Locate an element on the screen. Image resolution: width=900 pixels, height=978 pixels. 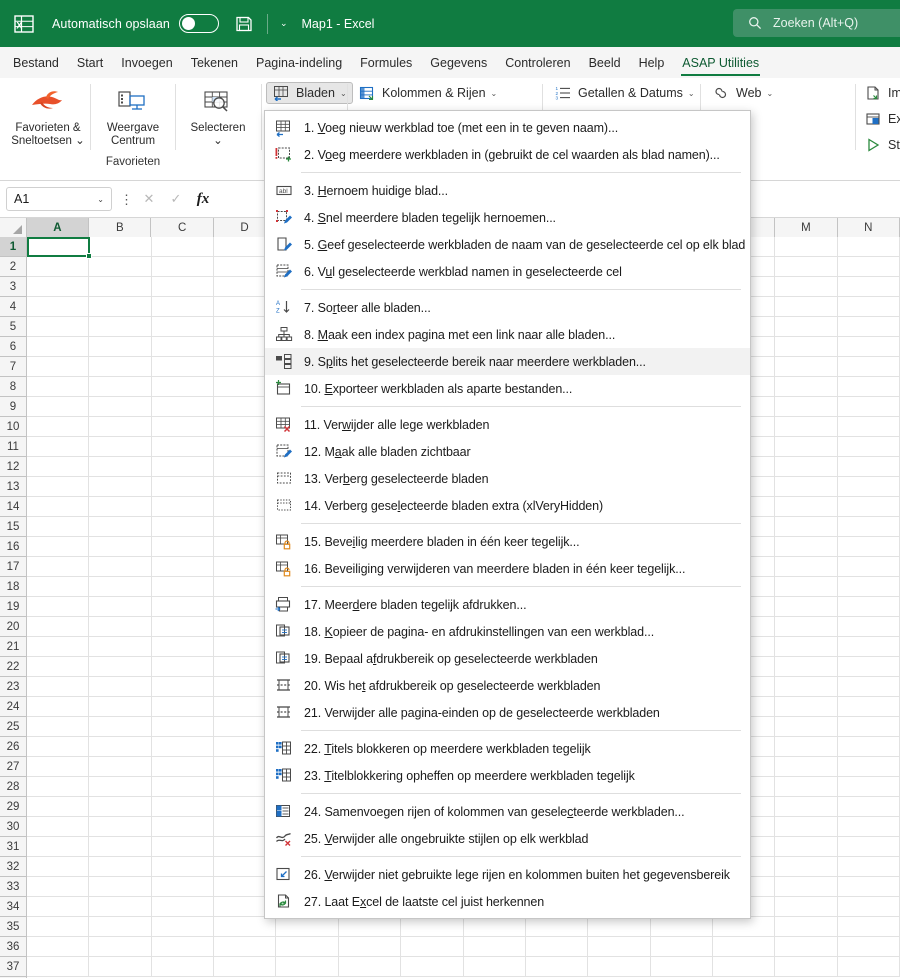
cell-N7 is located at coordinates (868, 367).